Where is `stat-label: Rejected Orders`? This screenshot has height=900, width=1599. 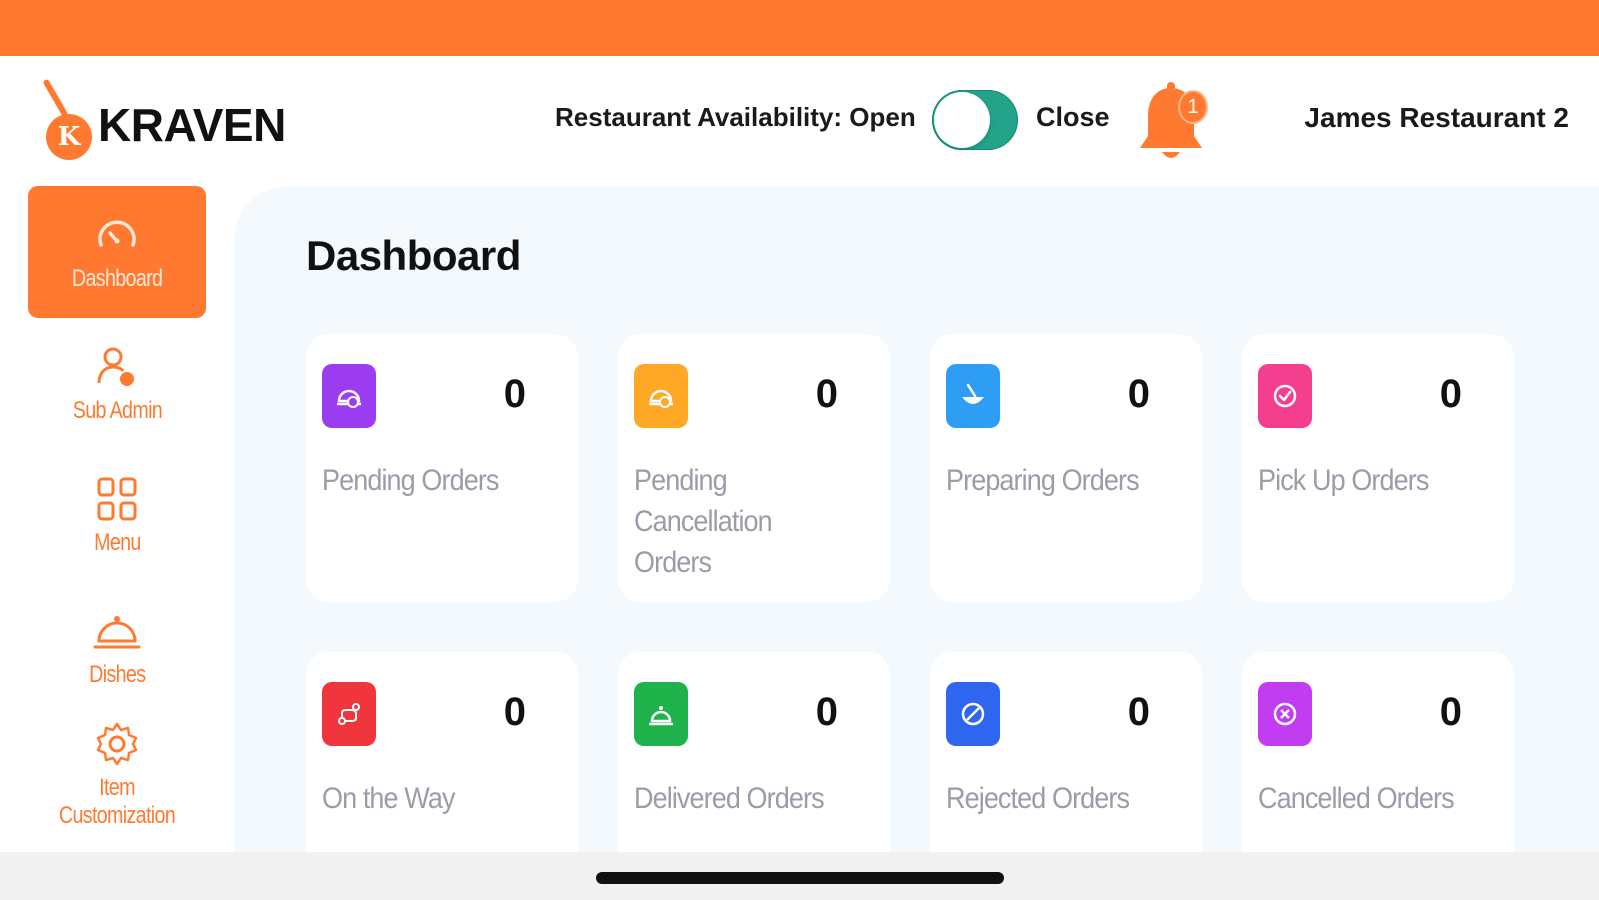 stat-label: Rejected Orders is located at coordinates (1038, 798).